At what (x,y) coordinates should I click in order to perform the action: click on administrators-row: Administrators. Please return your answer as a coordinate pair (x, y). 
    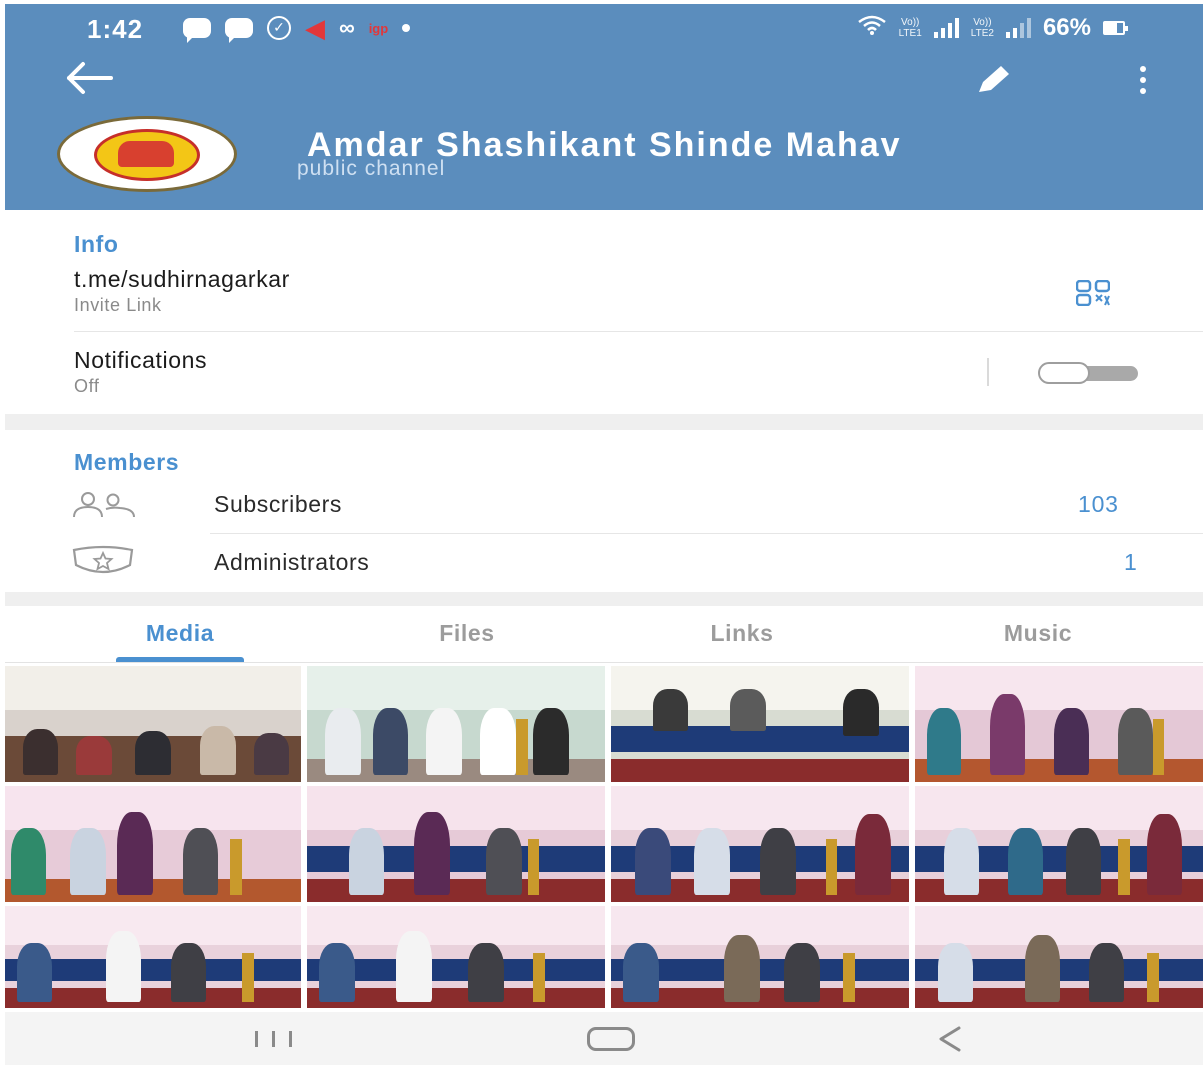
    Looking at the image, I should click on (291, 562).